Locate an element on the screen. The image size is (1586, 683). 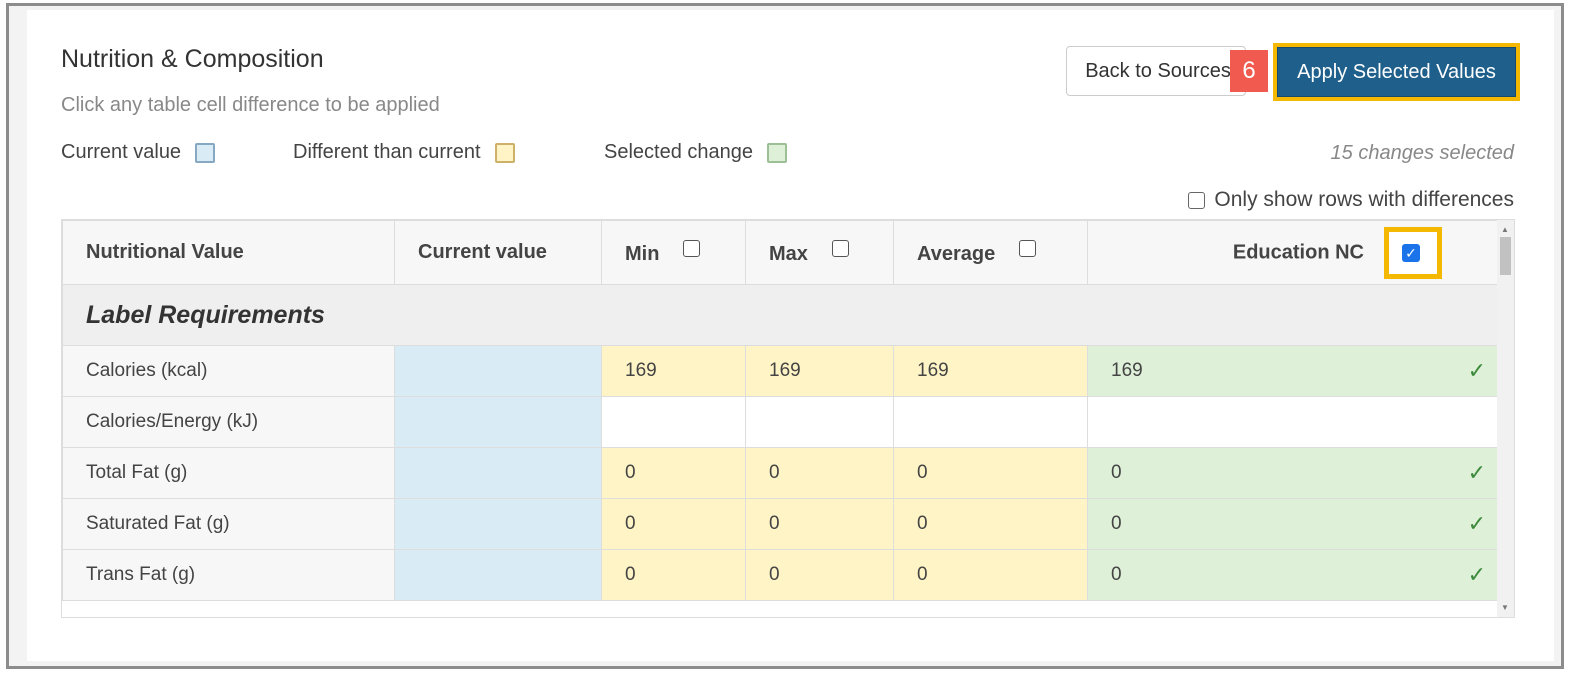
education-nc-checkbox-highlight: ✓ is located at coordinates (1413, 252).